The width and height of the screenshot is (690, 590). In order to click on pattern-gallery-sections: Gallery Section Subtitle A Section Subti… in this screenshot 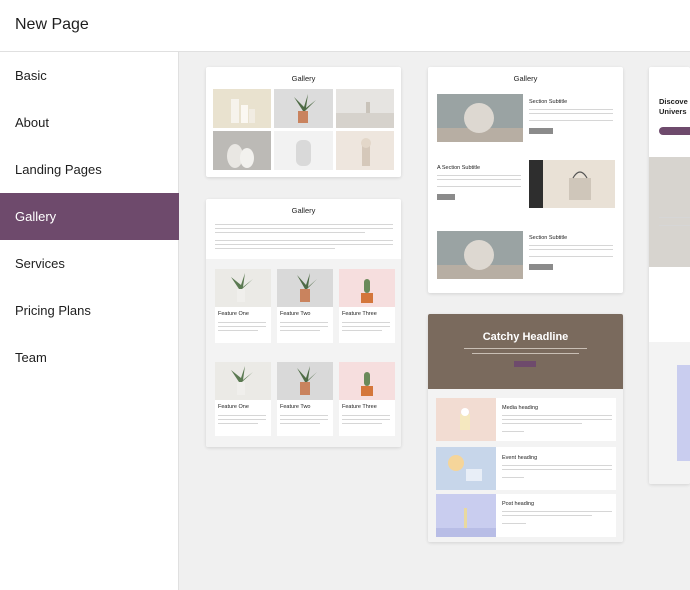, I will do `click(525, 180)`.